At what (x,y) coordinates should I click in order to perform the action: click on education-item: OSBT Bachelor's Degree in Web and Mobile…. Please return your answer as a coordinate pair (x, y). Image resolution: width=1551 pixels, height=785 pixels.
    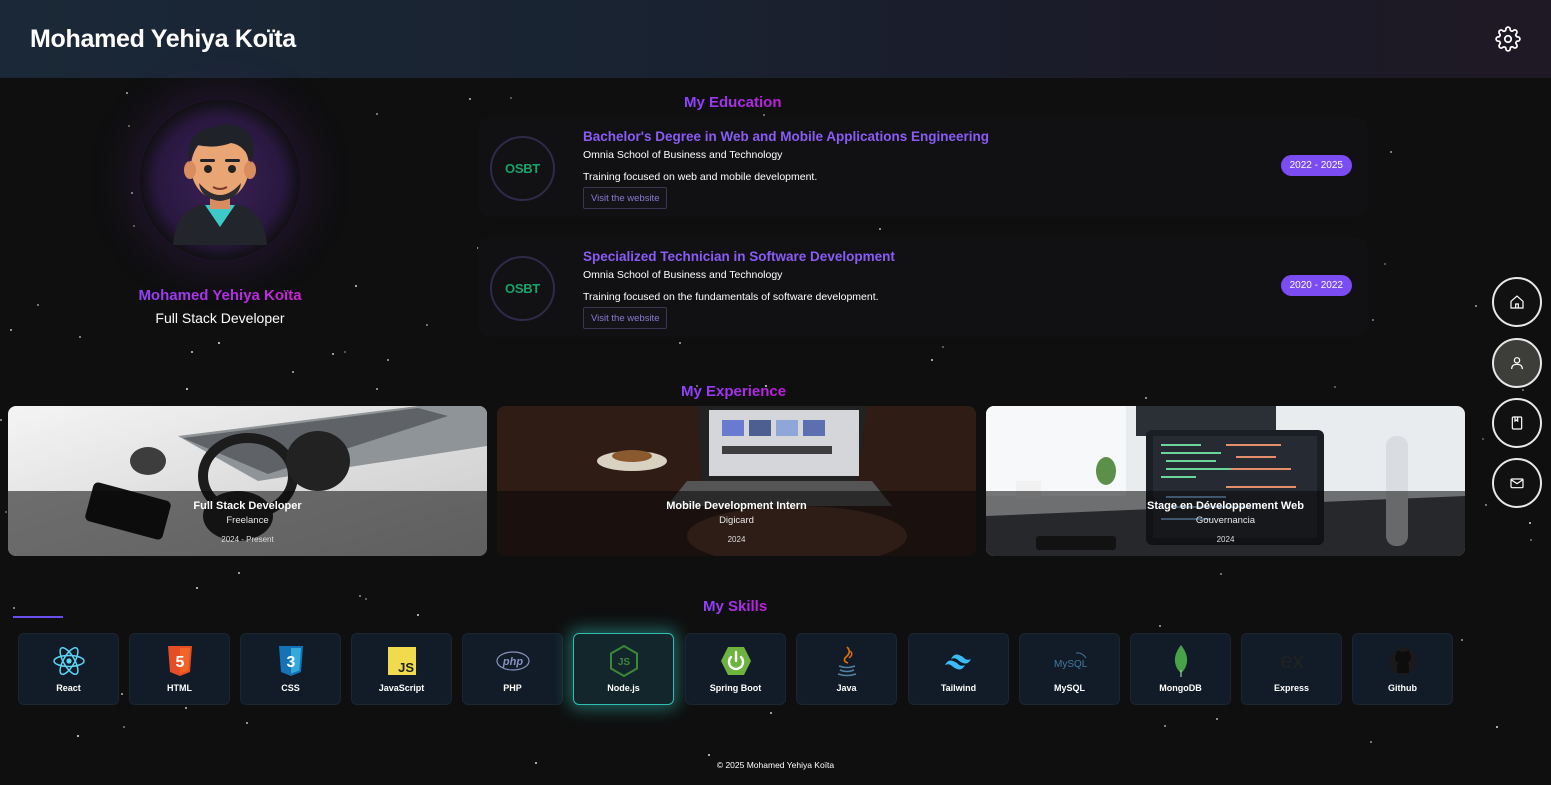
    Looking at the image, I should click on (923, 167).